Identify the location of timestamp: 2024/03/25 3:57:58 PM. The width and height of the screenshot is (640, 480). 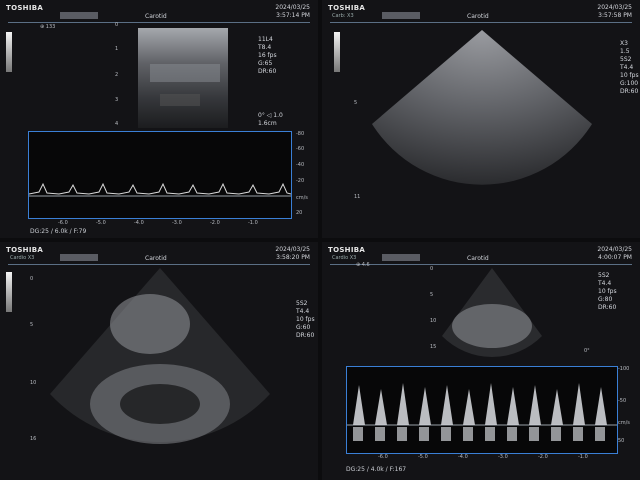
(614, 12).